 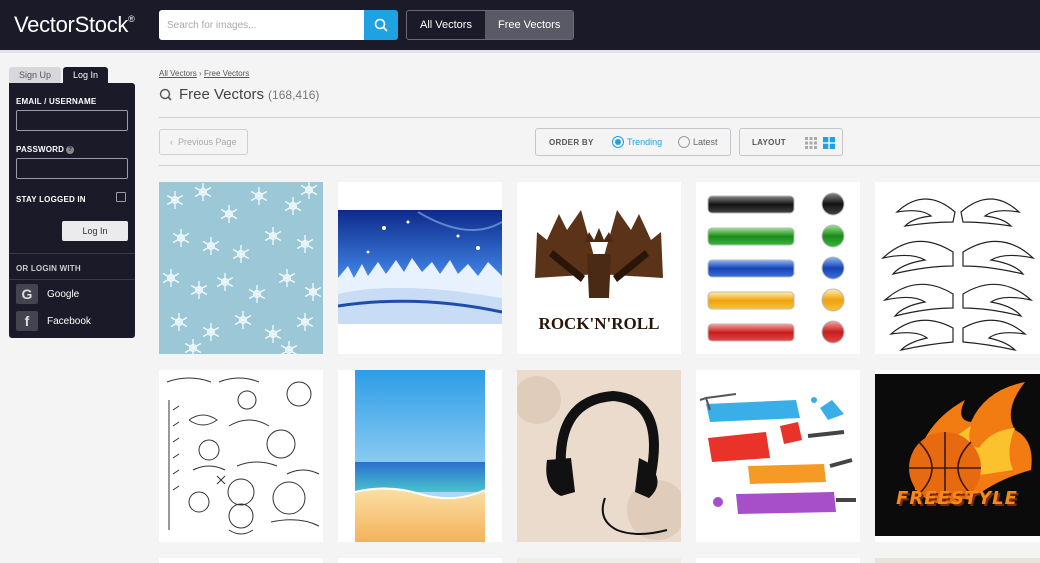 I want to click on order-by-control: ORDER BY Trending Latest, so click(x=633, y=142).